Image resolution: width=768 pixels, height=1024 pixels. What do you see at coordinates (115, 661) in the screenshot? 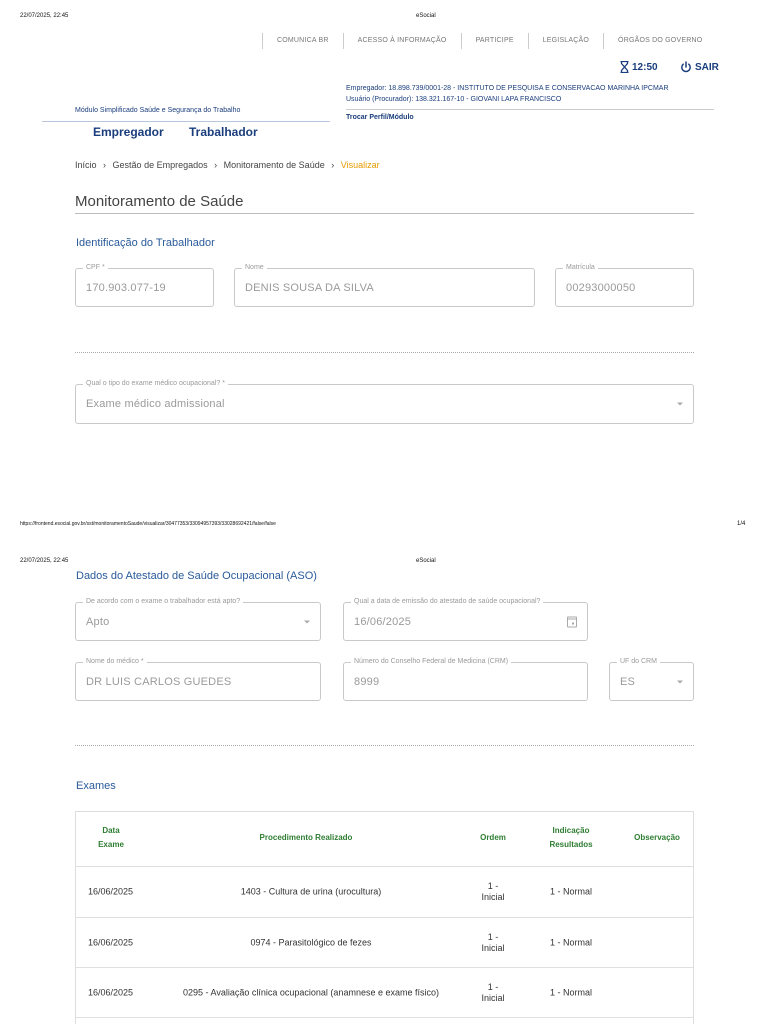
I see `doctor-name-label: Nome do médico *` at bounding box center [115, 661].